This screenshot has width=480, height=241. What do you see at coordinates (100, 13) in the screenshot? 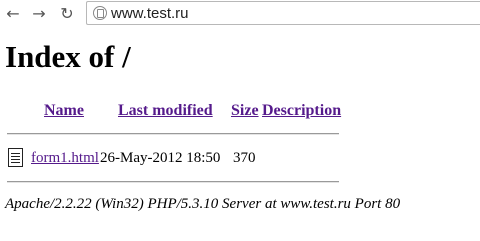
I see `page-icon` at bounding box center [100, 13].